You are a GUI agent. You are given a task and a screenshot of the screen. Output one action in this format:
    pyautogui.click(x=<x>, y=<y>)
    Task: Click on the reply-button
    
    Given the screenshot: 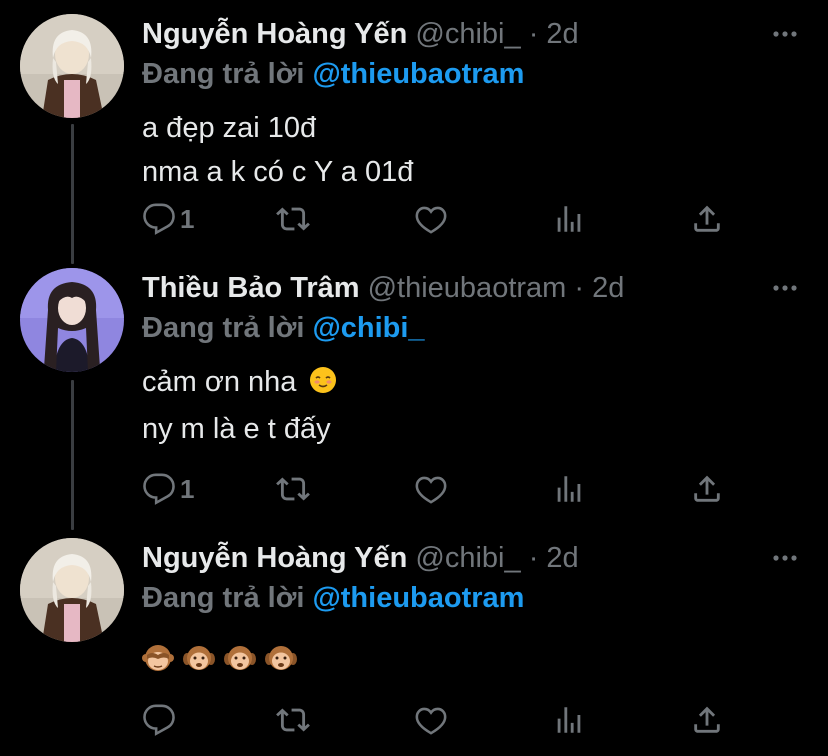 What is the action you would take?
    pyautogui.click(x=159, y=720)
    